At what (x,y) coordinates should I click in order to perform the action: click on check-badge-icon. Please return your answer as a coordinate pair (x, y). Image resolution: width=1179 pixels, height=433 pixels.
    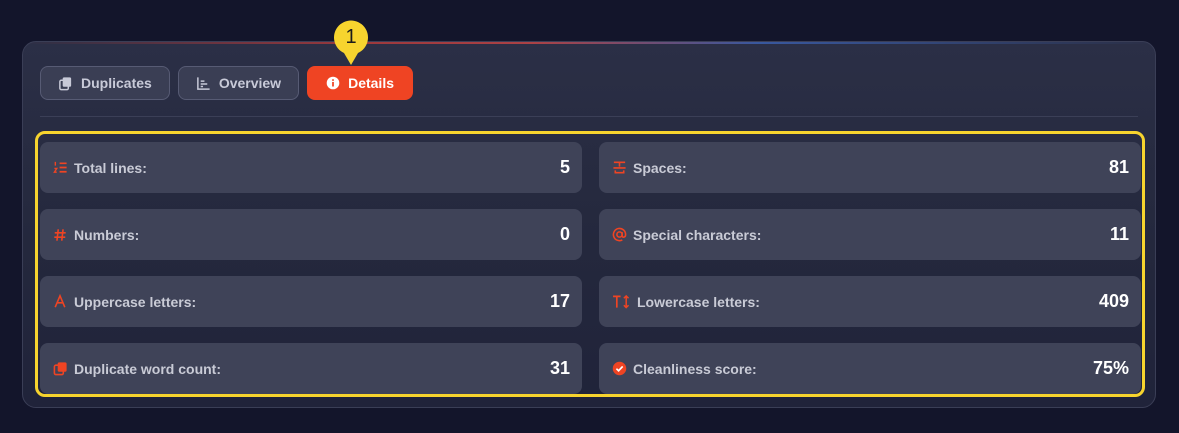
    Looking at the image, I should click on (619, 369).